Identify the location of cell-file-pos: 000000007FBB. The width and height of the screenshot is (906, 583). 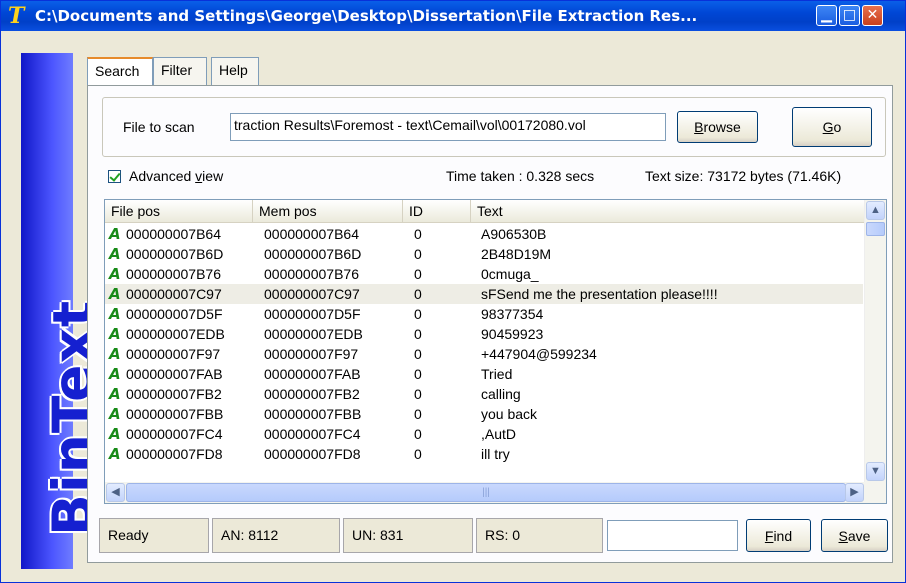
(175, 414).